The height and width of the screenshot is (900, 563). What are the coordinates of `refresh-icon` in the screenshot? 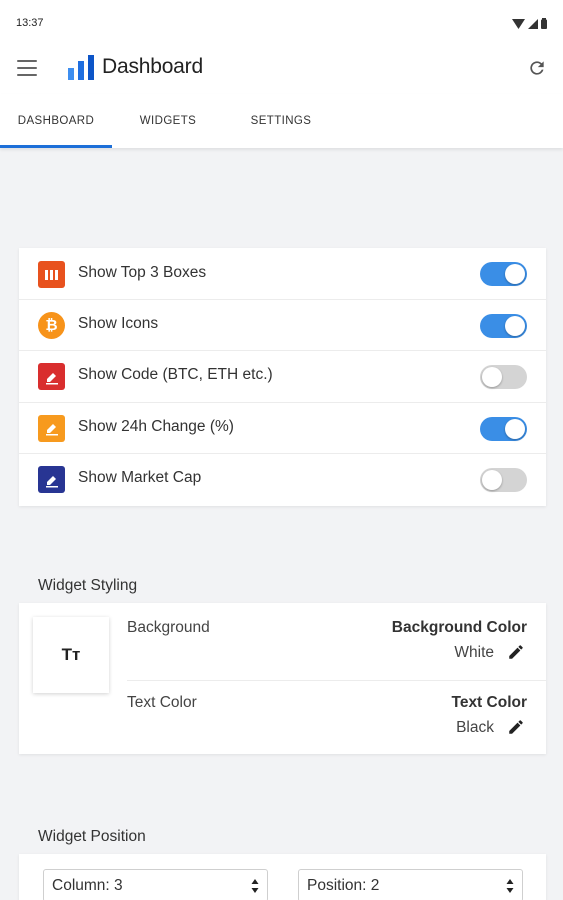 It's located at (537, 68).